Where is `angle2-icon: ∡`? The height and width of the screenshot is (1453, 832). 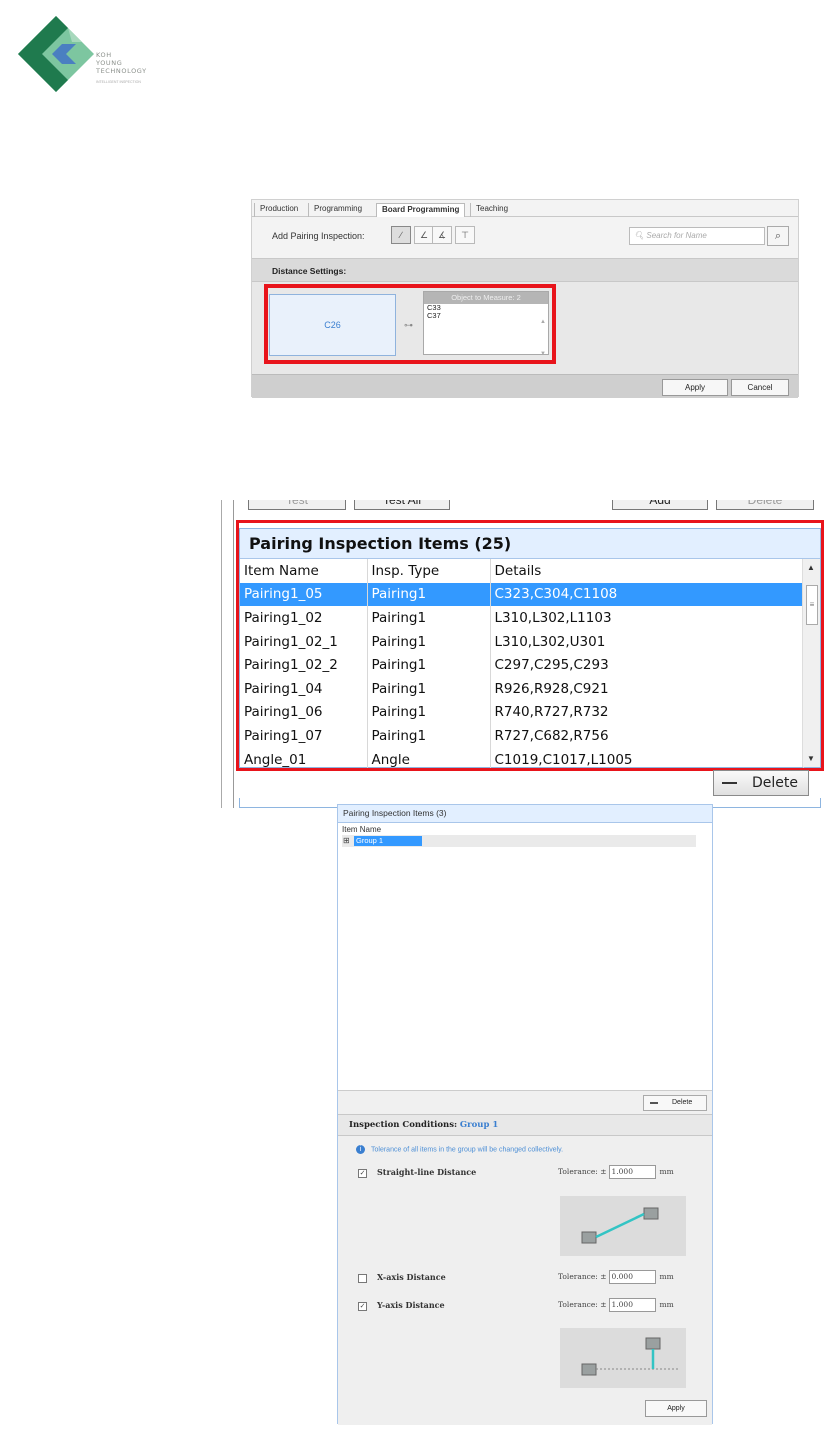 angle2-icon: ∡ is located at coordinates (442, 235).